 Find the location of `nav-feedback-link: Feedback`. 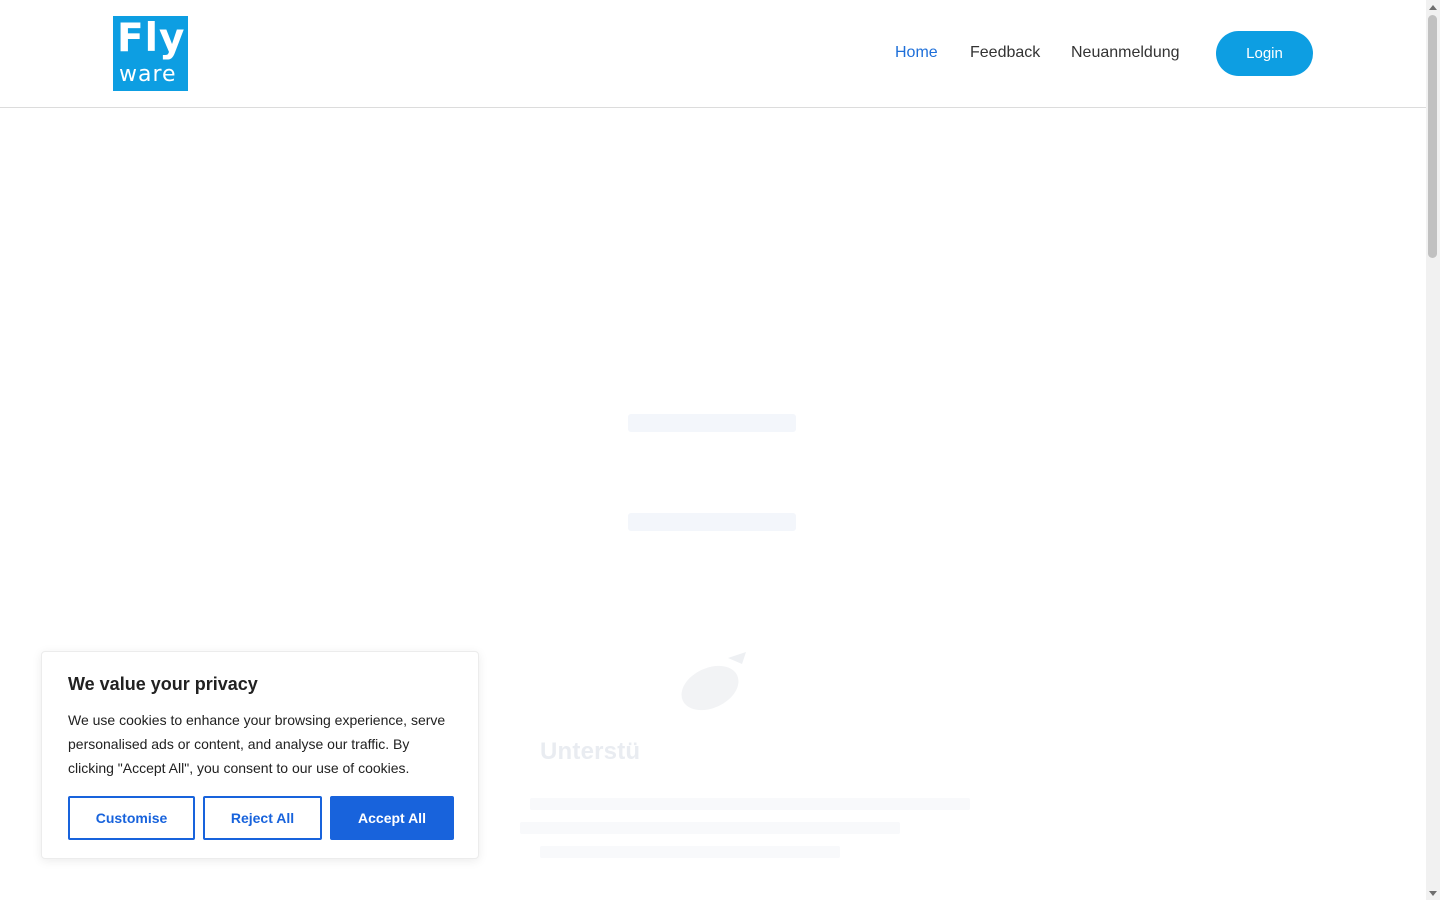

nav-feedback-link: Feedback is located at coordinates (1005, 53).